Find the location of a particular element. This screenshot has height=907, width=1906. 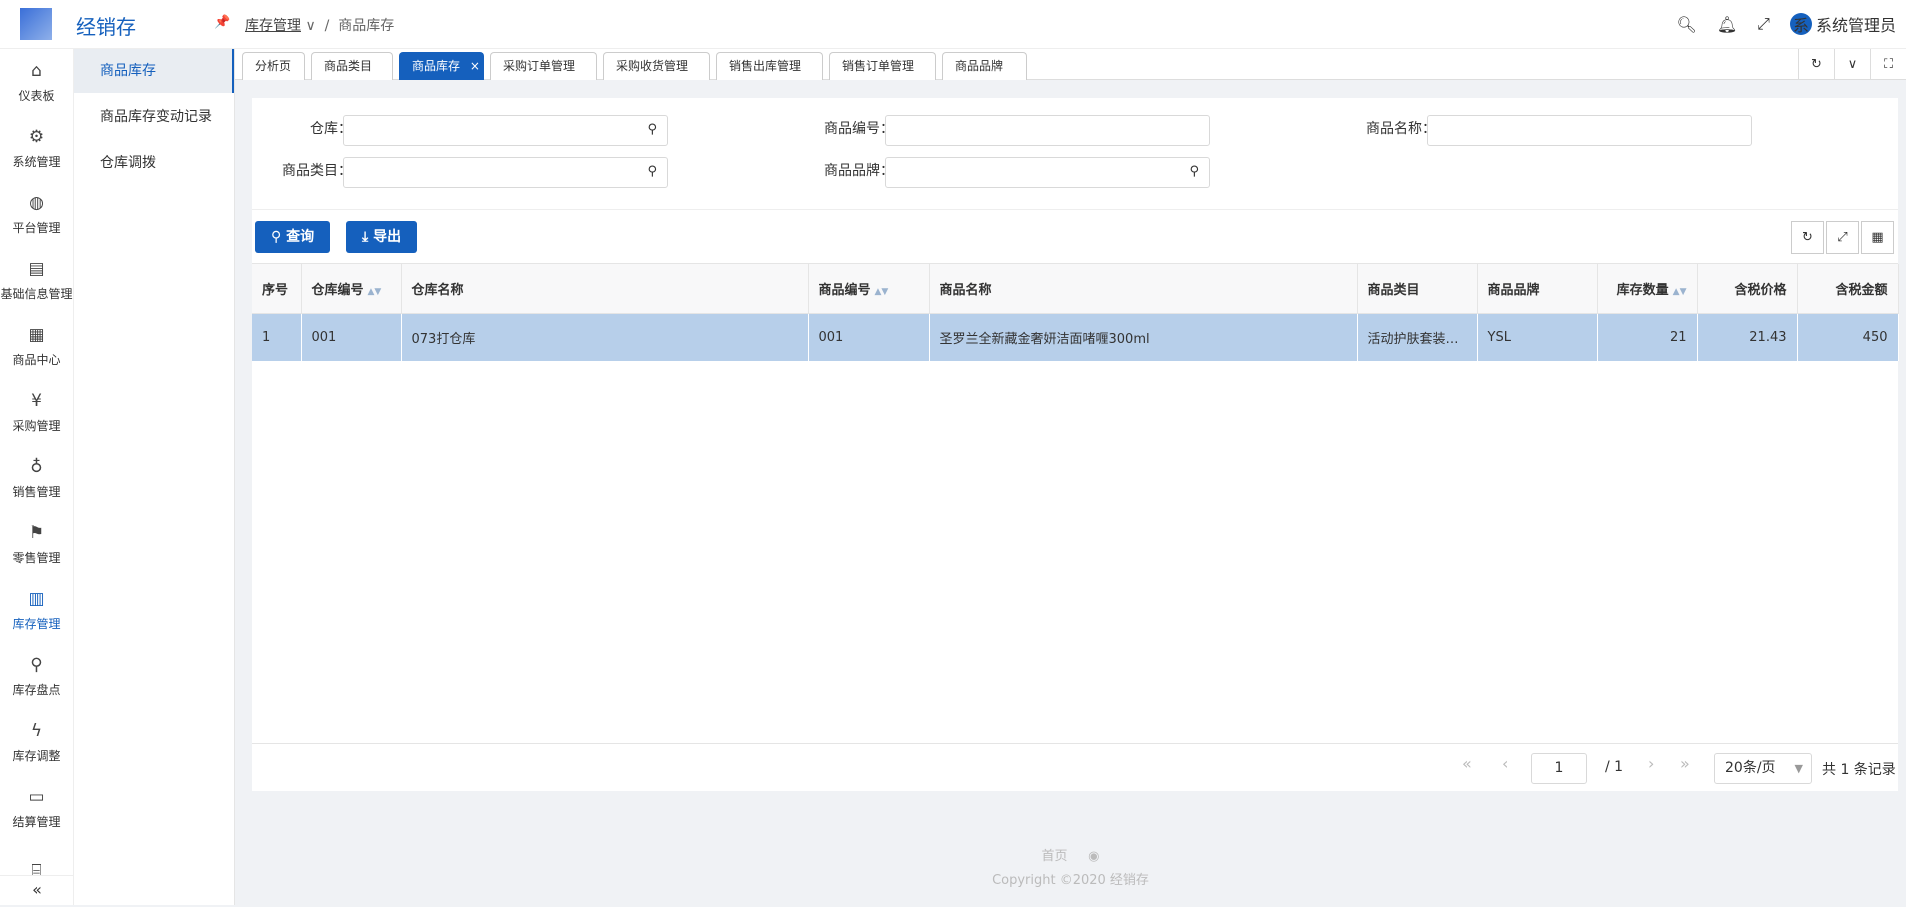

submenu-item: 商品库存变动记录 is located at coordinates (154, 117).